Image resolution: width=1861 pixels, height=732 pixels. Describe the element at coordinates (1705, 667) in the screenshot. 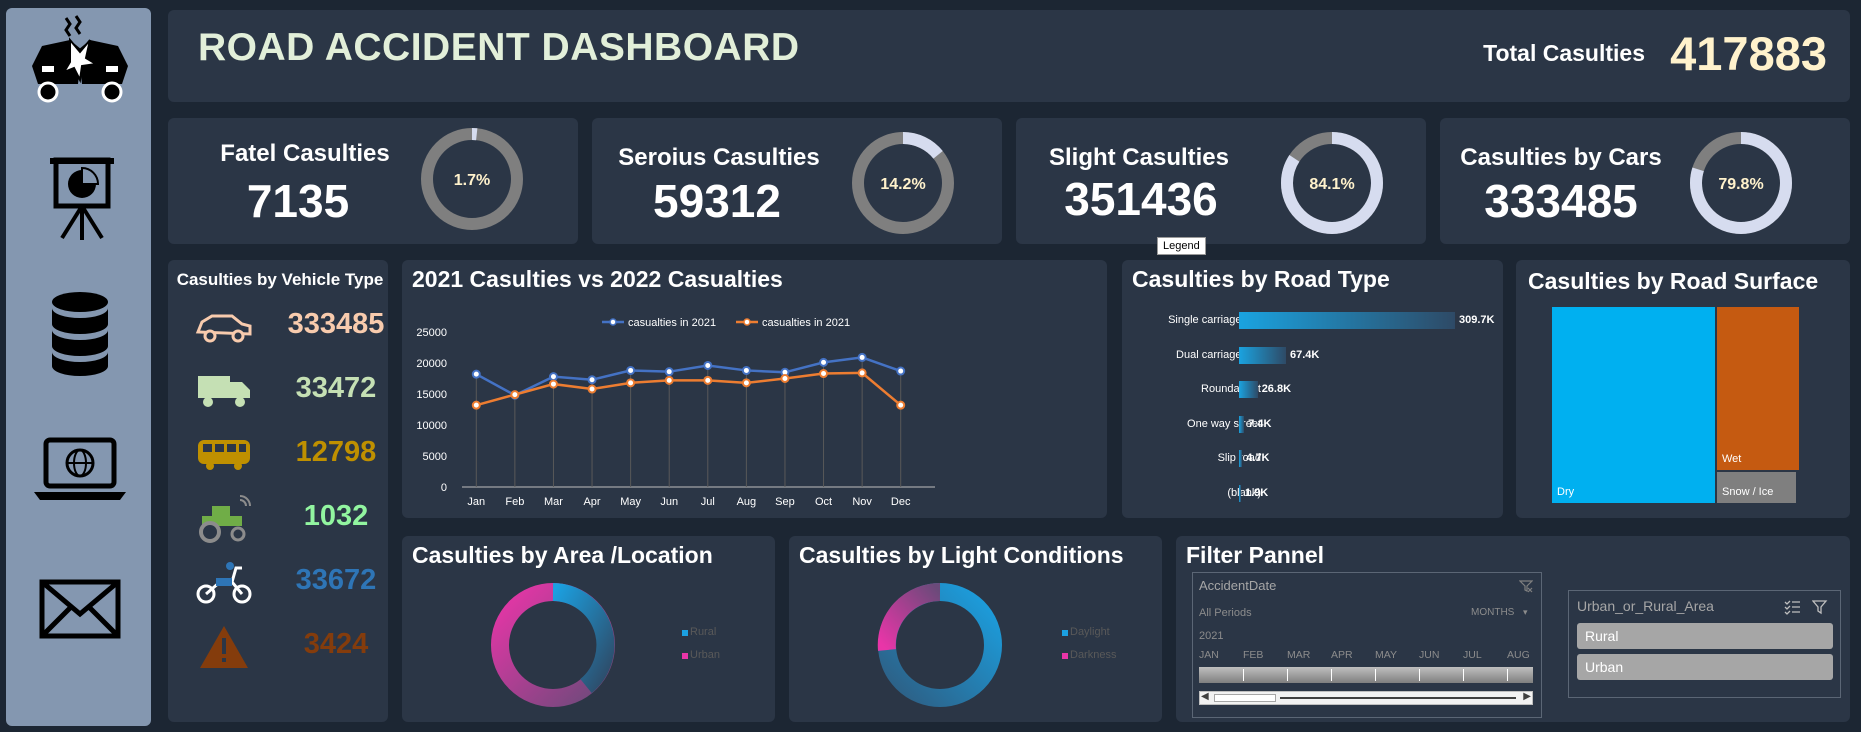

I see `slicer-item-urban: Urban` at that location.